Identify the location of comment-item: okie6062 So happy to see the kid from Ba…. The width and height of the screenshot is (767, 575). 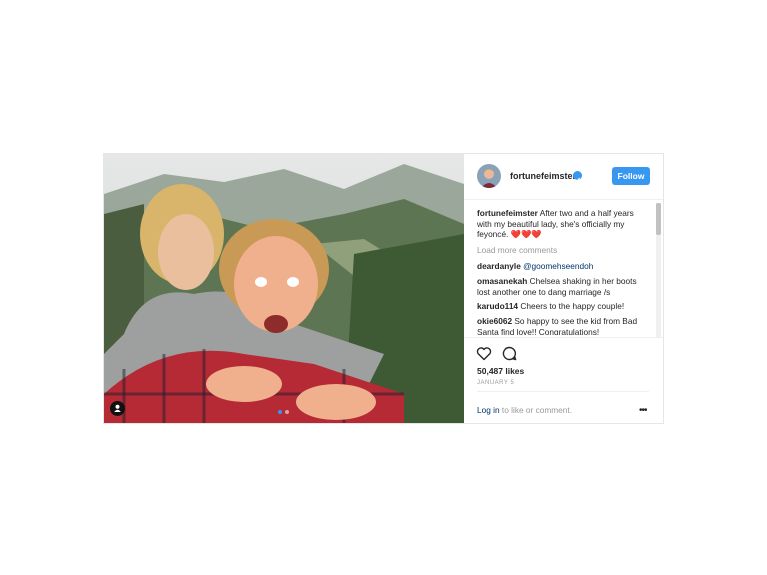
(562, 325).